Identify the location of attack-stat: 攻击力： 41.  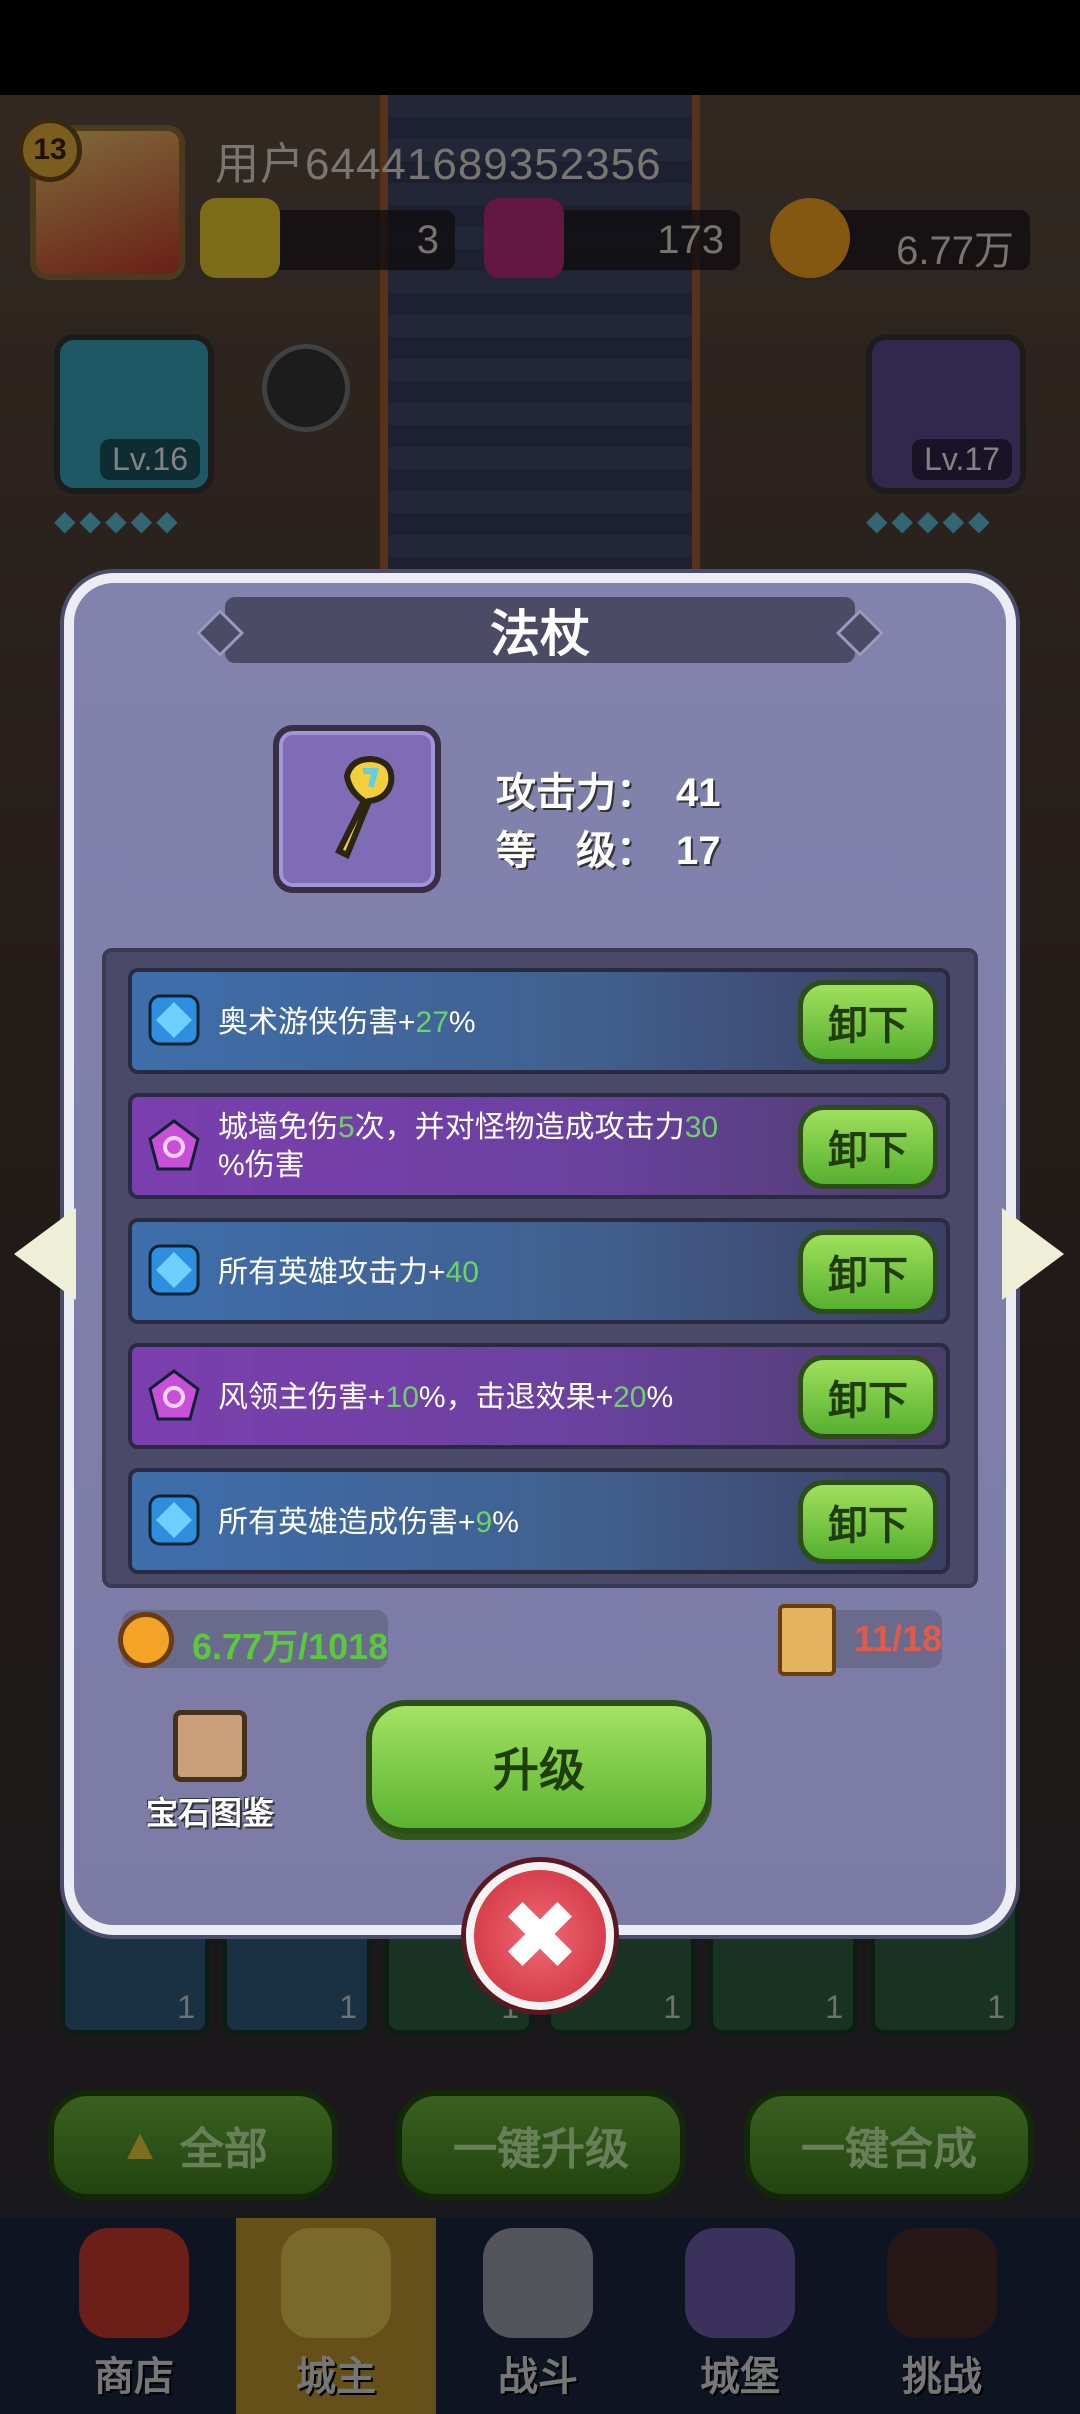
(608, 789).